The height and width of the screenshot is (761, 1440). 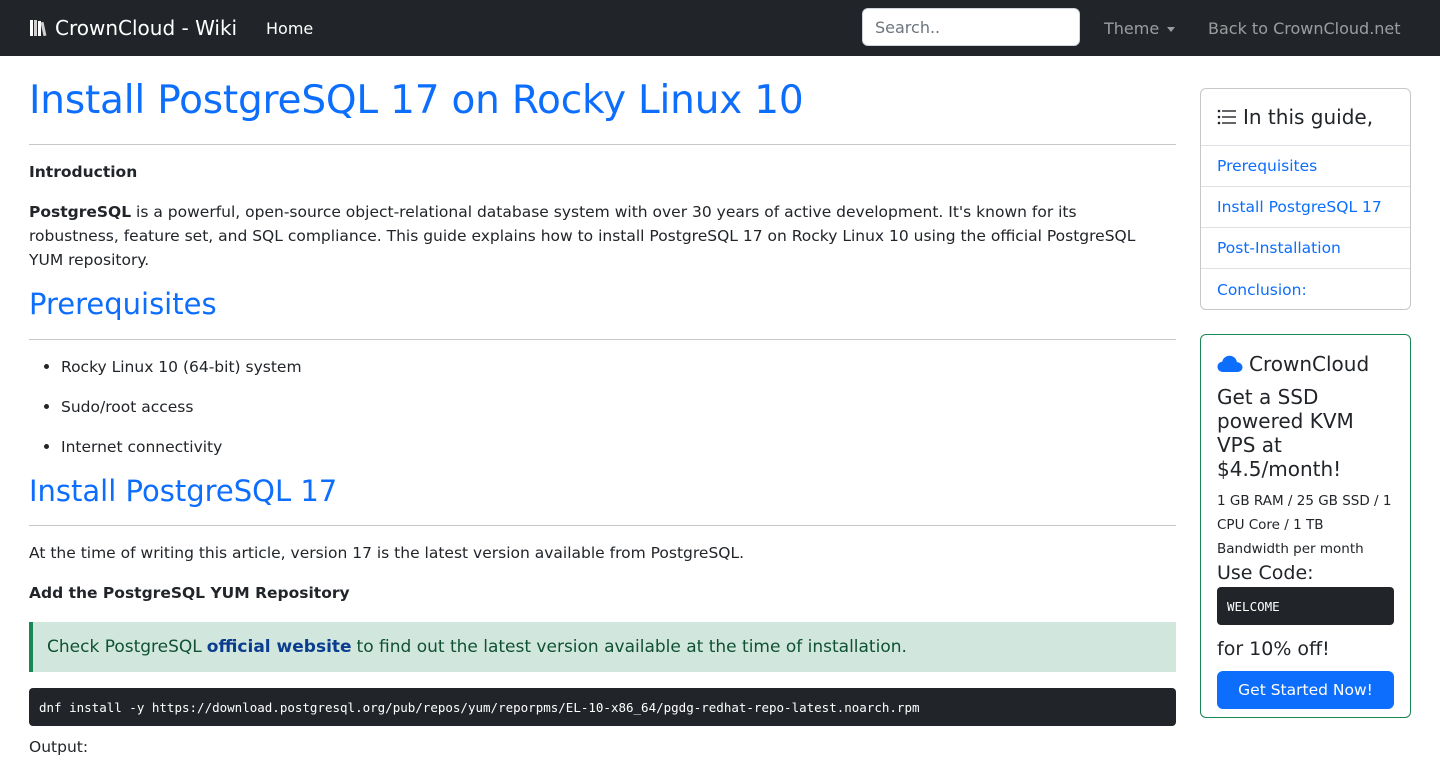 I want to click on promo-code: WELCOME, so click(x=1305, y=606).